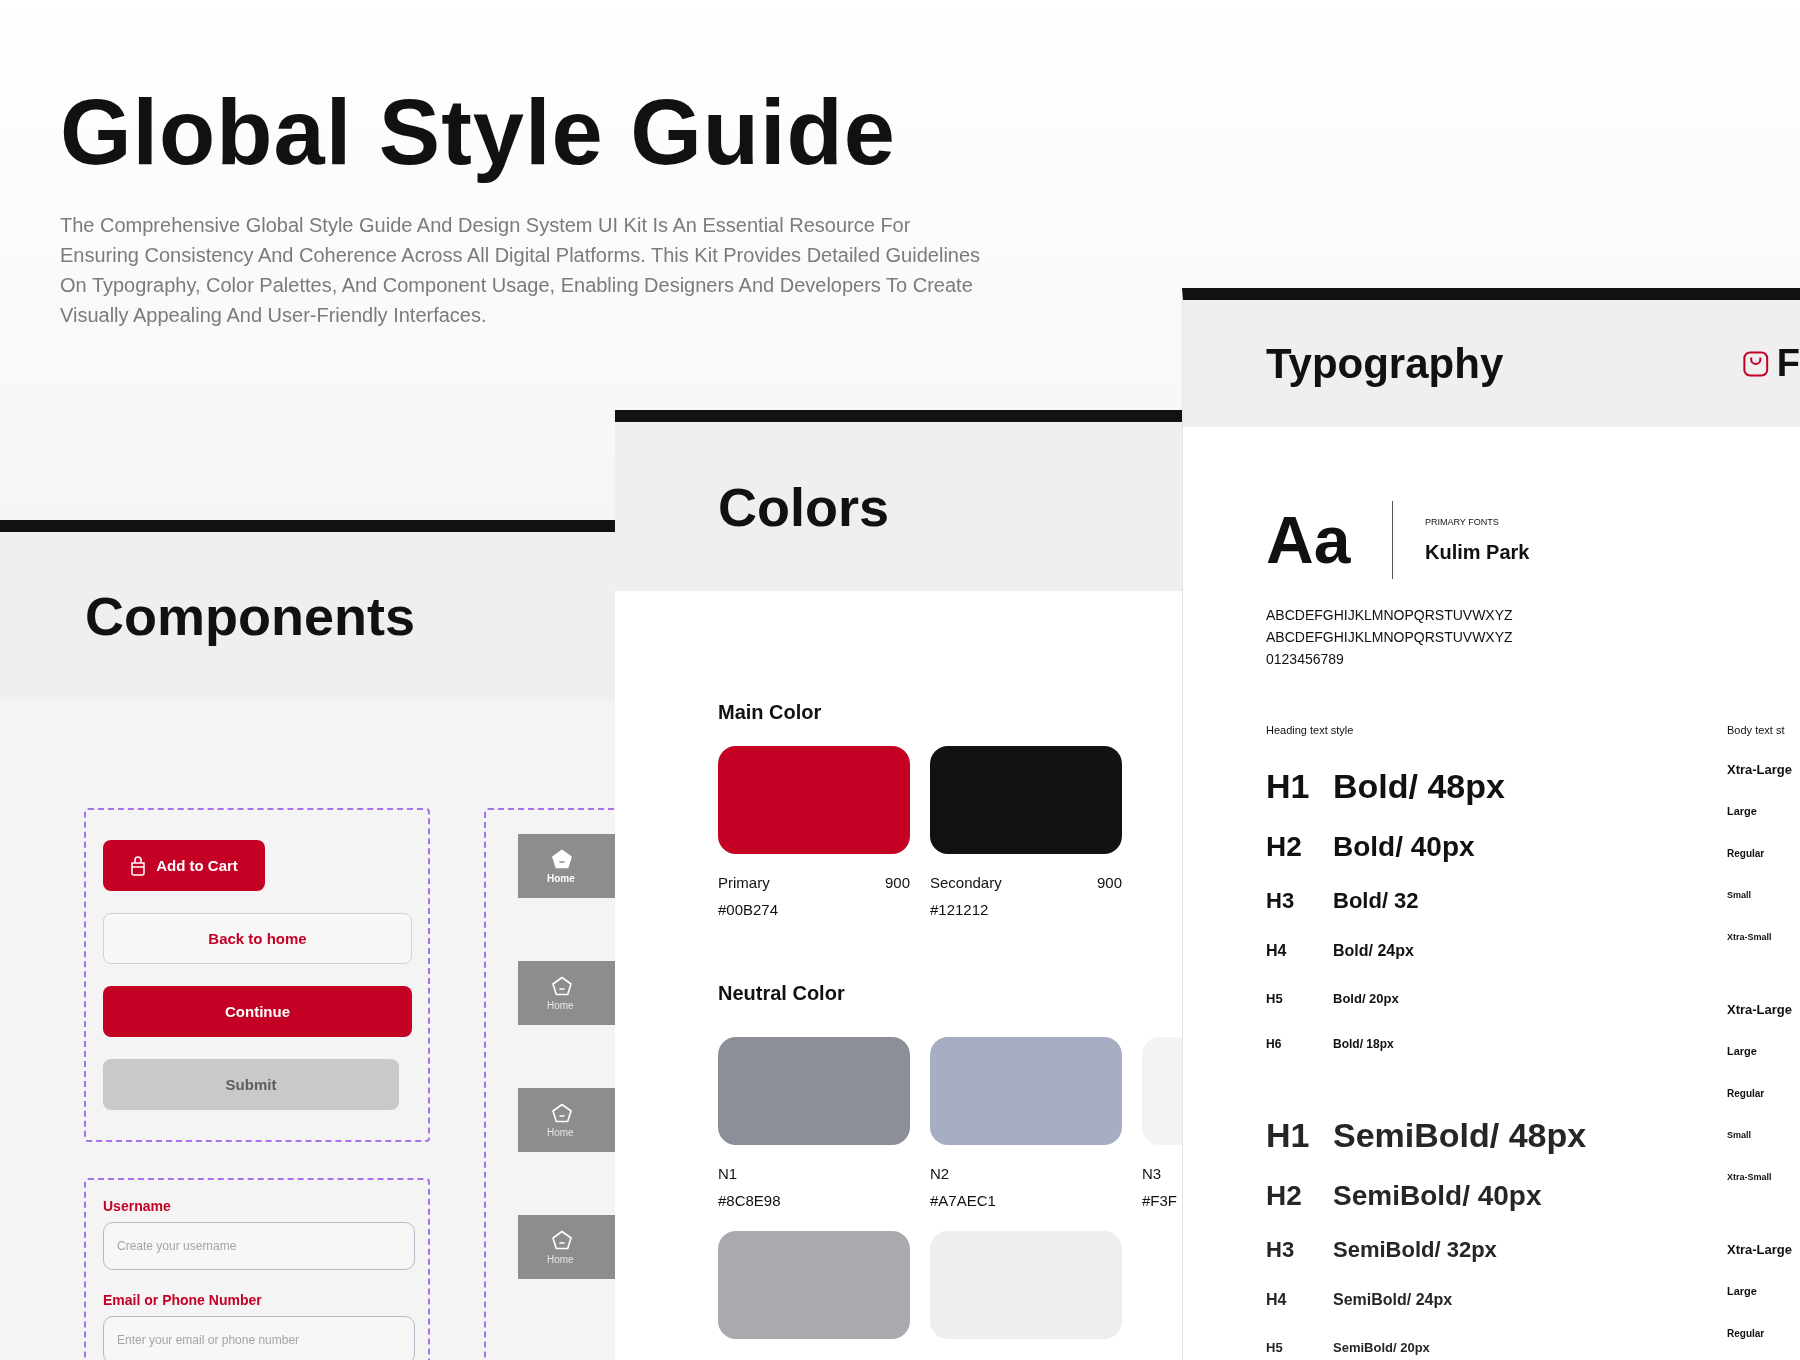 Image resolution: width=1800 pixels, height=1360 pixels. What do you see at coordinates (1756, 731) in the screenshot?
I see `column-label: Body text st` at bounding box center [1756, 731].